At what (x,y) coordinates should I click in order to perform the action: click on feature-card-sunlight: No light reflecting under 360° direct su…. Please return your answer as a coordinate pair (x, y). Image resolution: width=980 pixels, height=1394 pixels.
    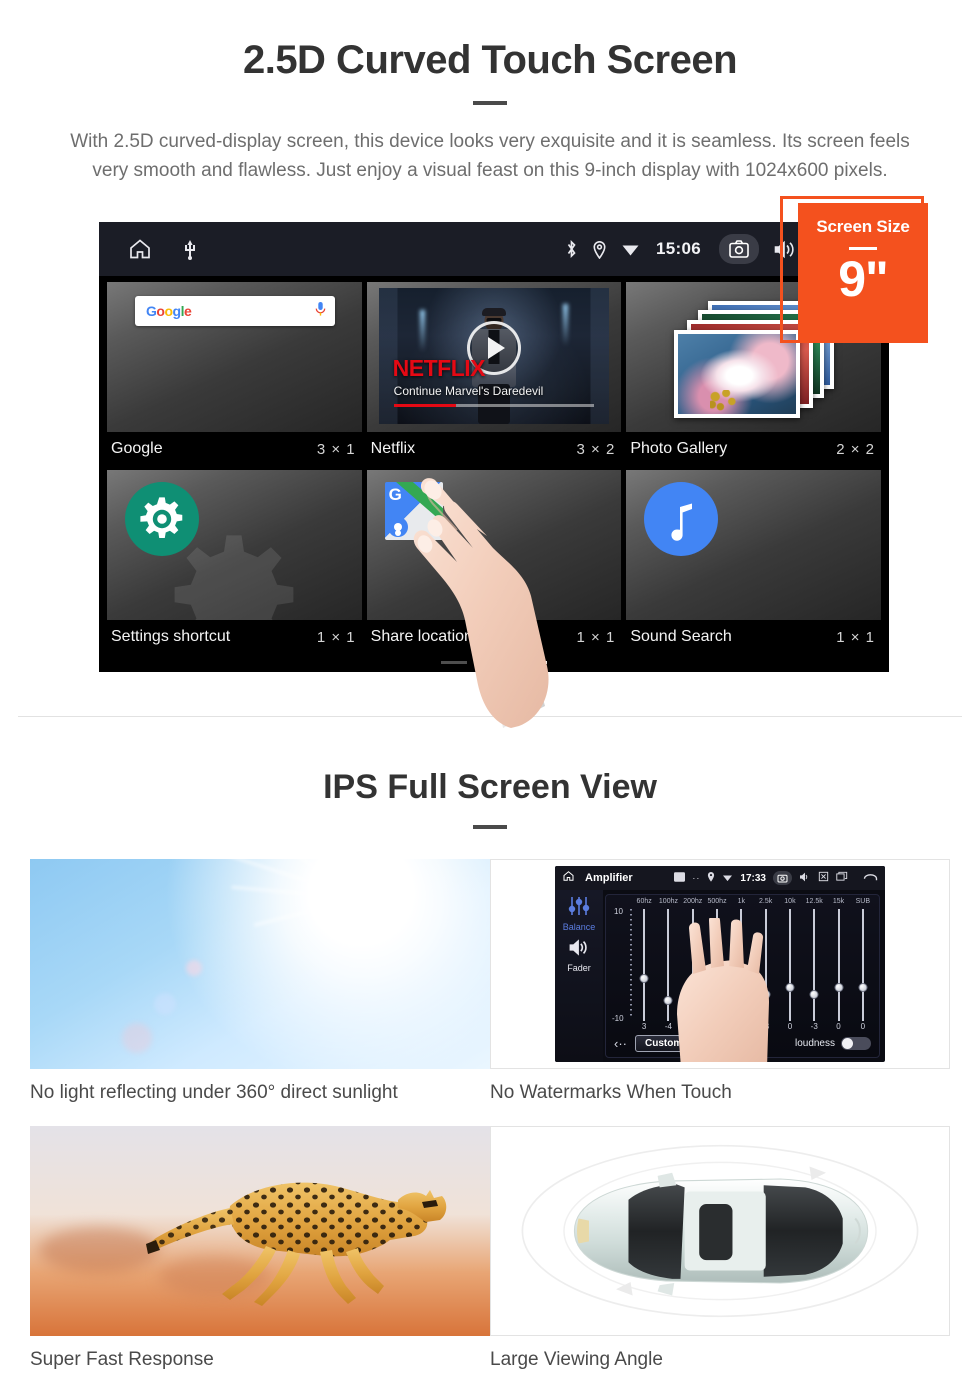
    Looking at the image, I should click on (245, 981).